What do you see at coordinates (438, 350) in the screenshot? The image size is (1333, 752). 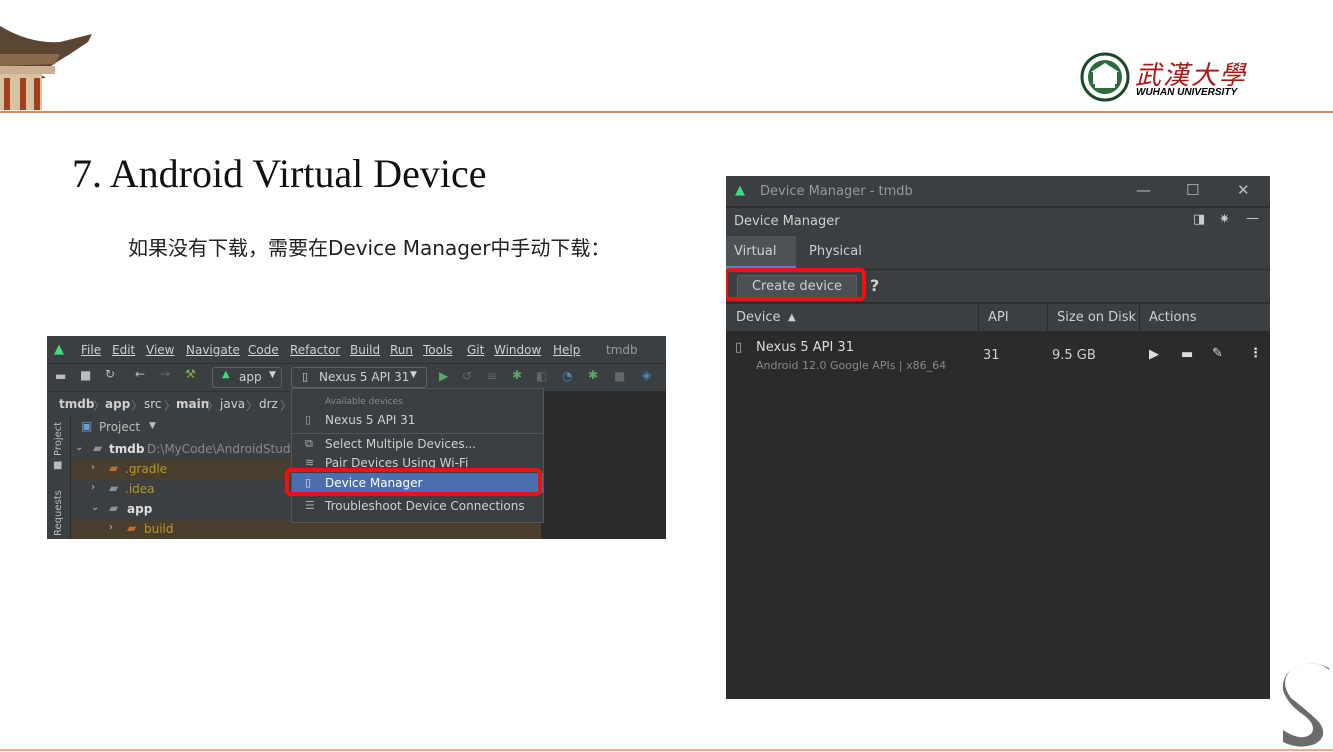 I see `menu-tools: Tools` at bounding box center [438, 350].